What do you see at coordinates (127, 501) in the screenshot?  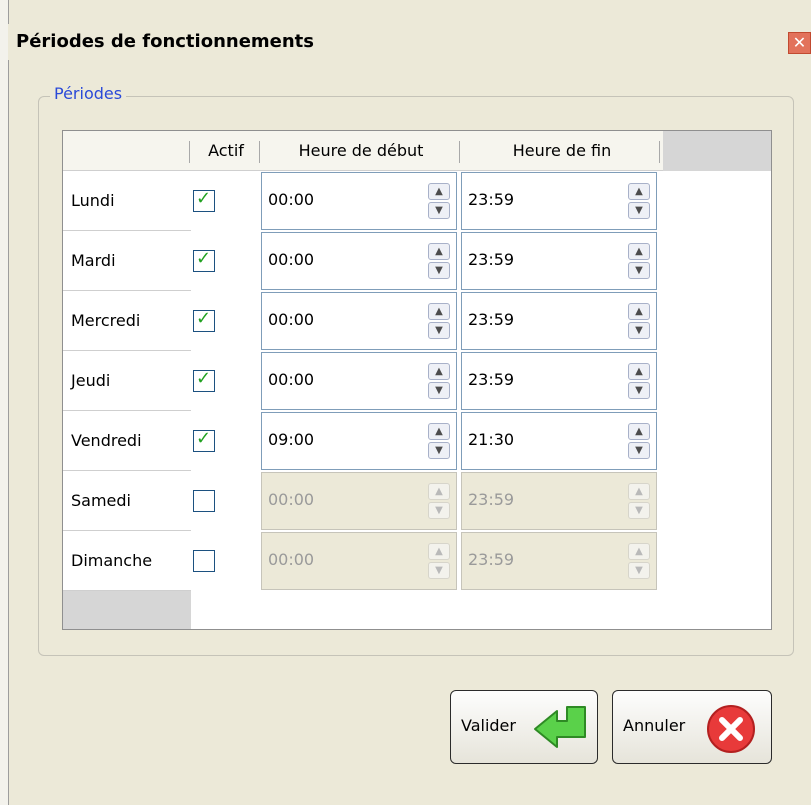 I see `row-label-samedi: Samedi` at bounding box center [127, 501].